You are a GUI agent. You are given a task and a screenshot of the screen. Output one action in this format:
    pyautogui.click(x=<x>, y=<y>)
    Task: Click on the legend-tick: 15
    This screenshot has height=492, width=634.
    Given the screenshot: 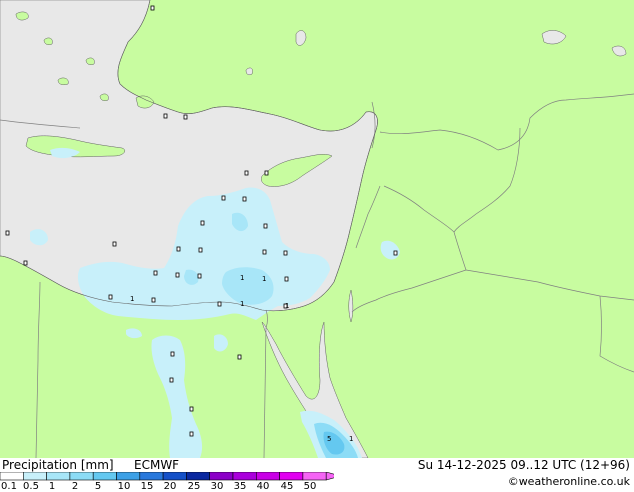 What is the action you would take?
    pyautogui.click(x=147, y=486)
    